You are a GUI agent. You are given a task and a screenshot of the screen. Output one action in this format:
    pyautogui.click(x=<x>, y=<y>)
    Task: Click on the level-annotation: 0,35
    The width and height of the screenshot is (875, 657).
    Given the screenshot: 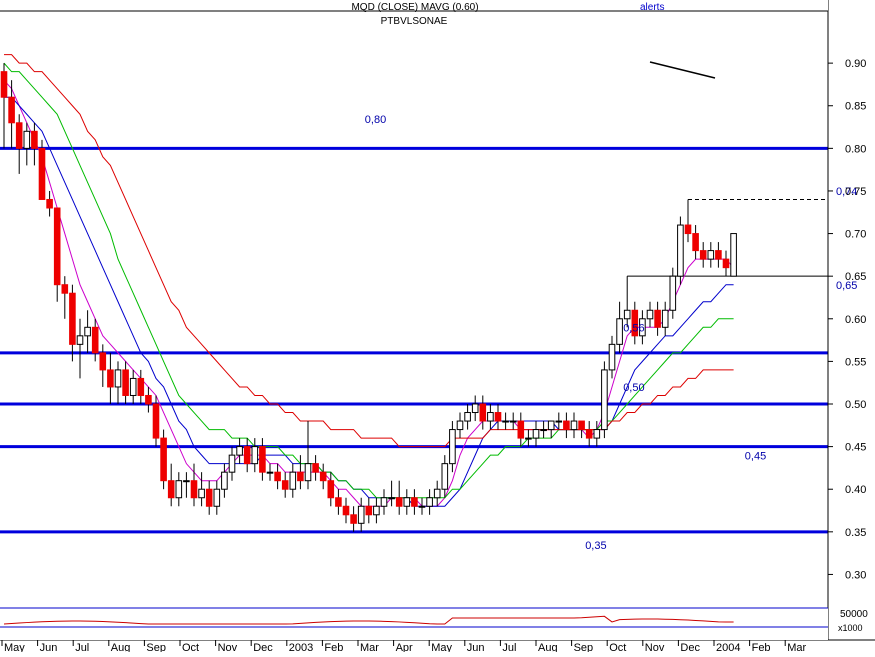 What is the action you would take?
    pyautogui.click(x=595, y=546)
    